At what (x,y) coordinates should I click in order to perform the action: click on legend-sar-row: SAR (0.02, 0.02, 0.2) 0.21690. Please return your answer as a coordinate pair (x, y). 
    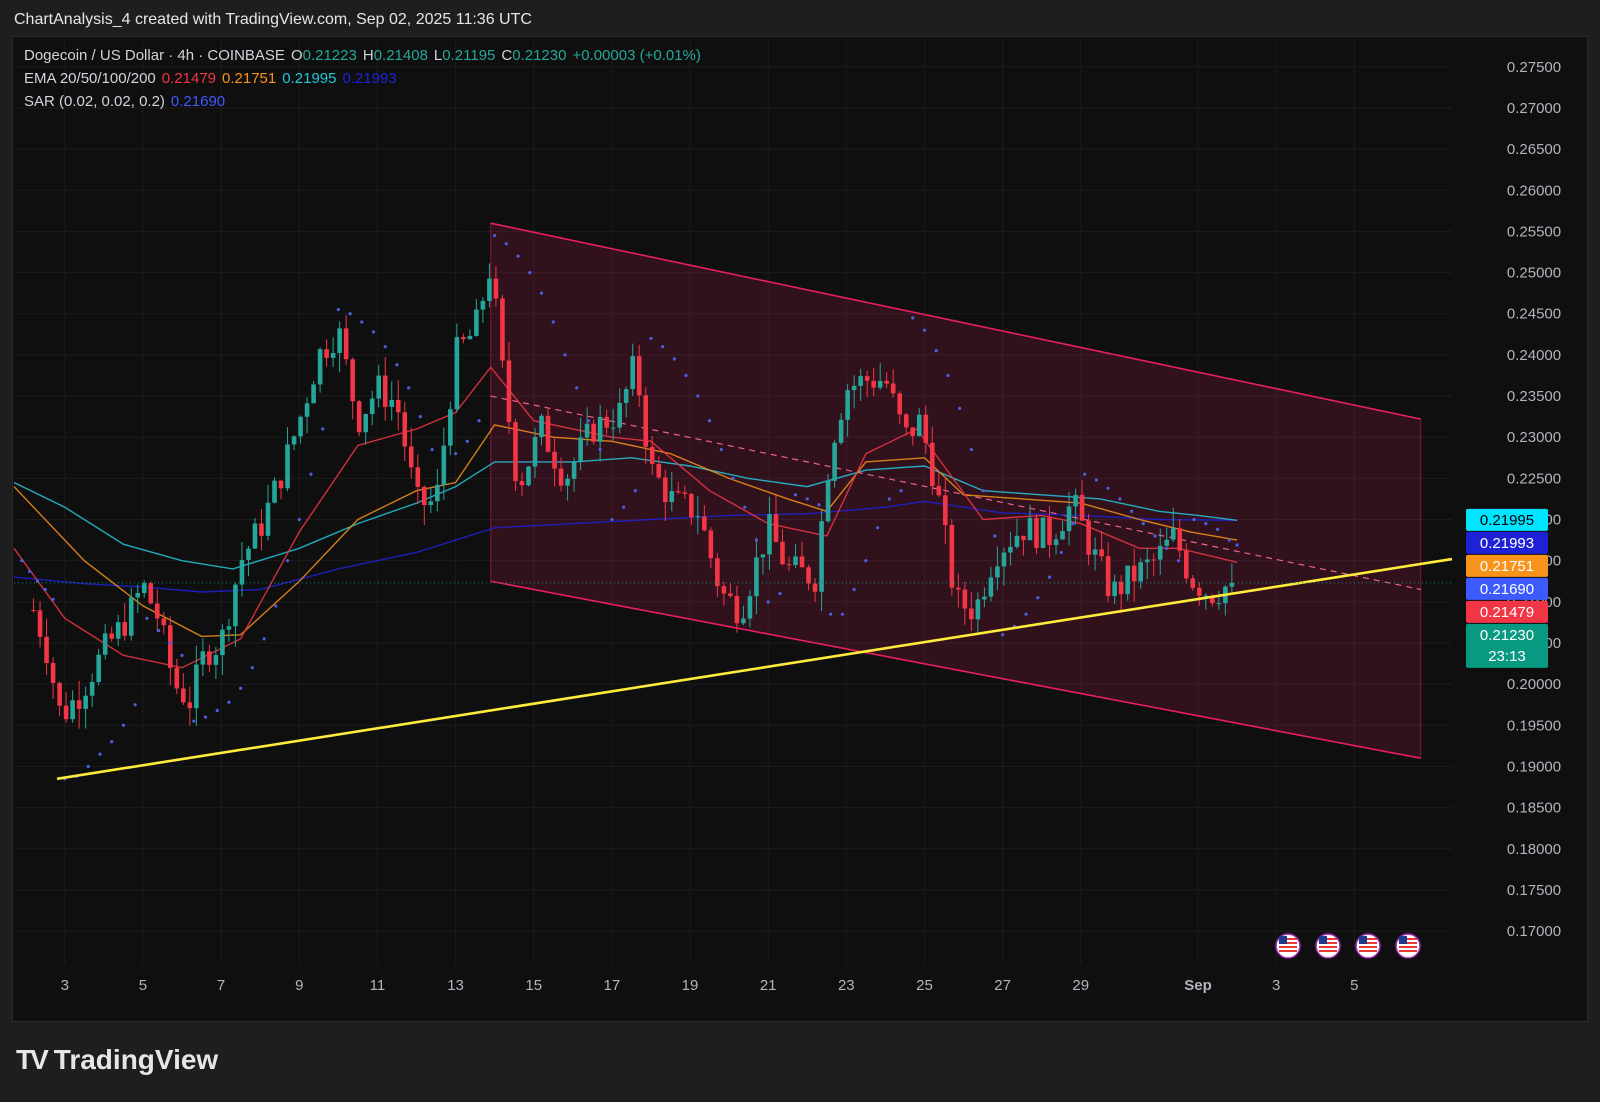
    Looking at the image, I should click on (127, 101).